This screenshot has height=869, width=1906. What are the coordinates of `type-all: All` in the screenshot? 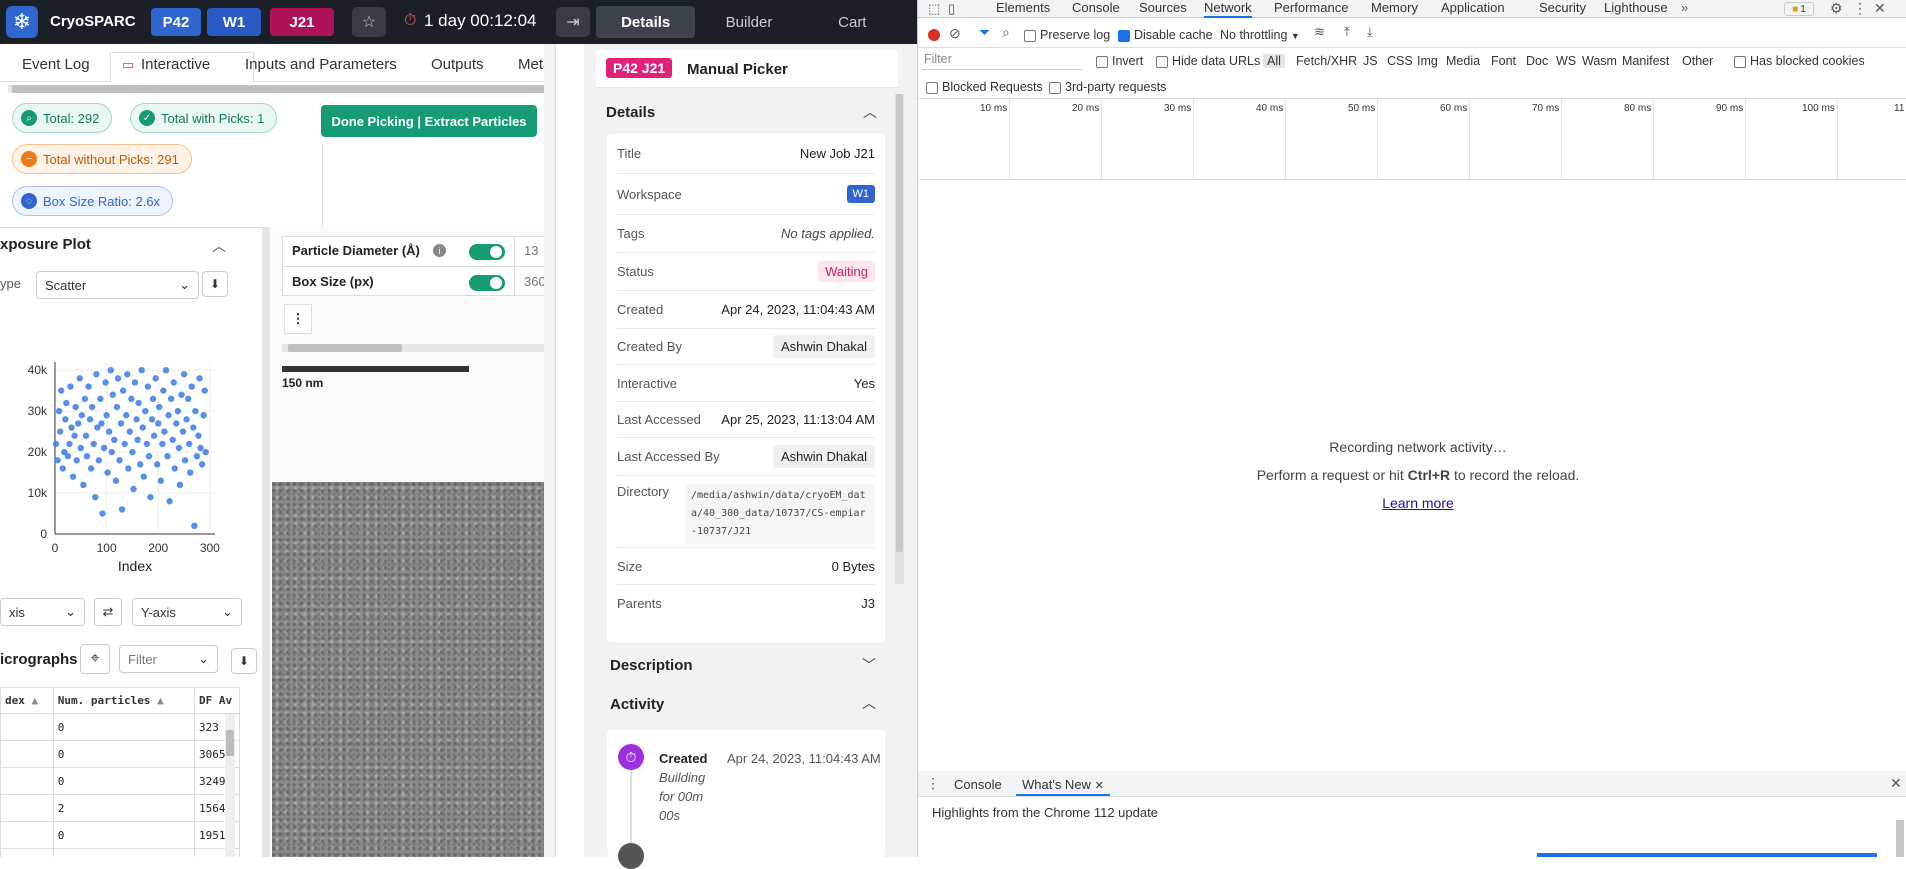 It's located at (1274, 61).